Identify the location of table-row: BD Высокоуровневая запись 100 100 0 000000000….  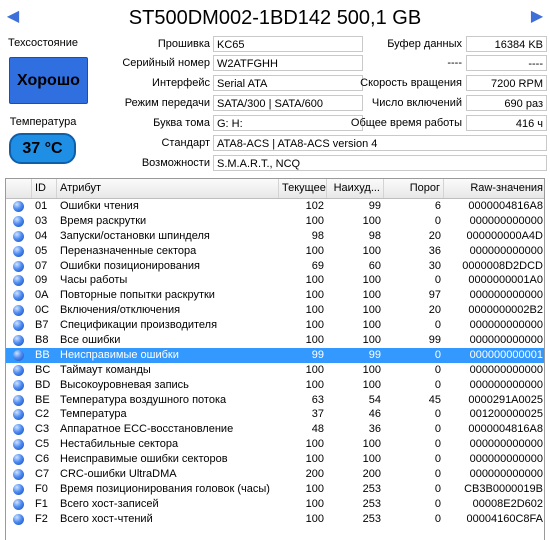
(275, 385).